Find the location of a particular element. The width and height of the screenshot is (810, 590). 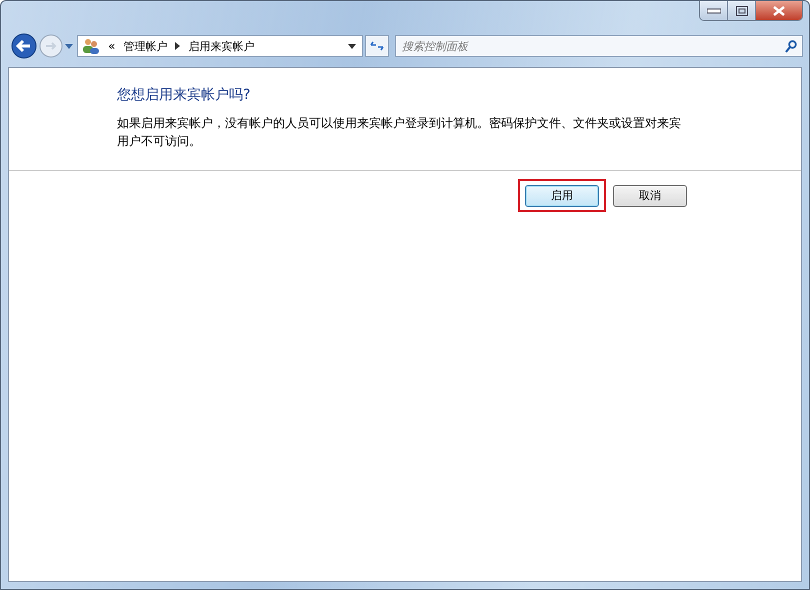

maximize-icon is located at coordinates (742, 11).